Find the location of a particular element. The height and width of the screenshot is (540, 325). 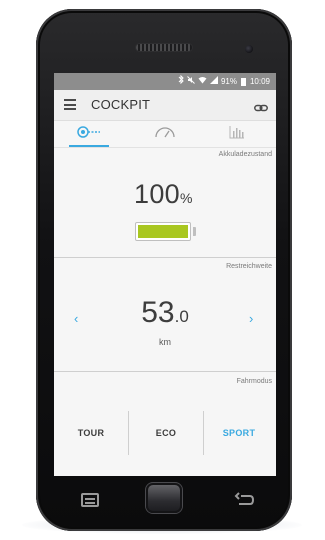

mode-button-eco: ECO is located at coordinates (166, 433).